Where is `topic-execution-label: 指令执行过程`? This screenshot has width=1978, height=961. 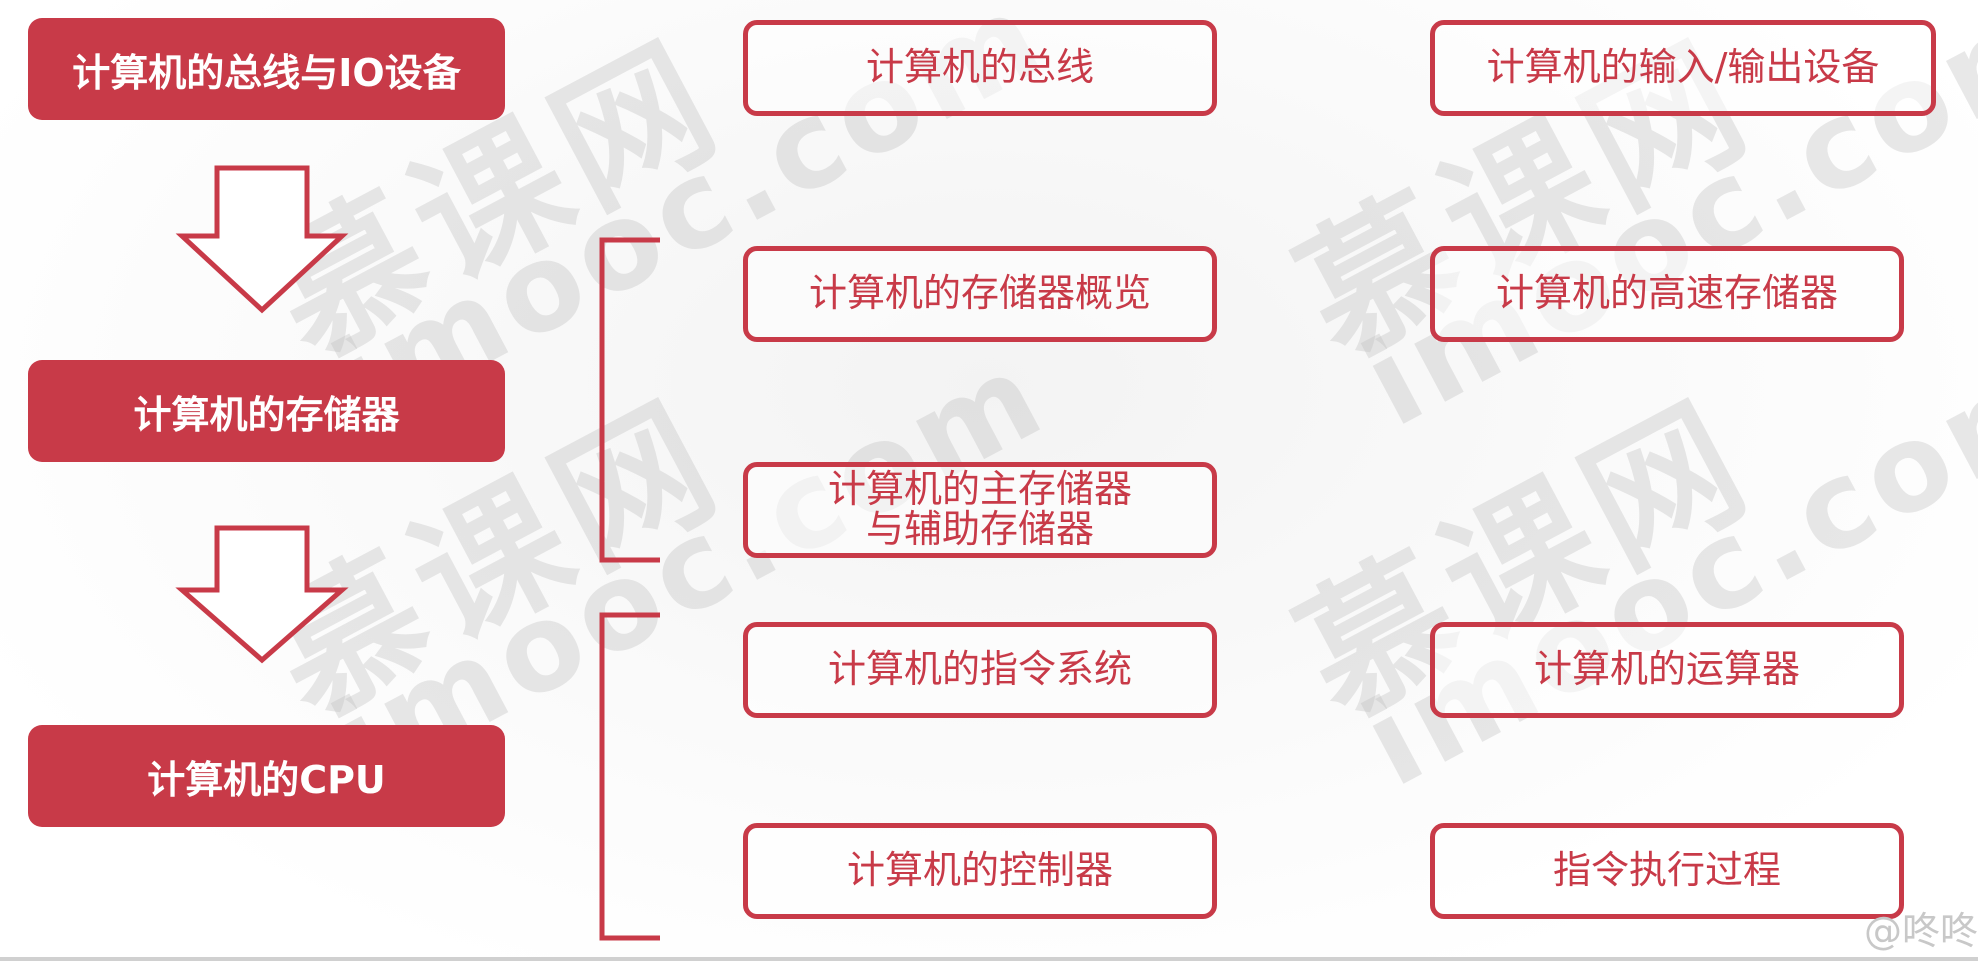 topic-execution-label: 指令执行过程 is located at coordinates (1666, 870).